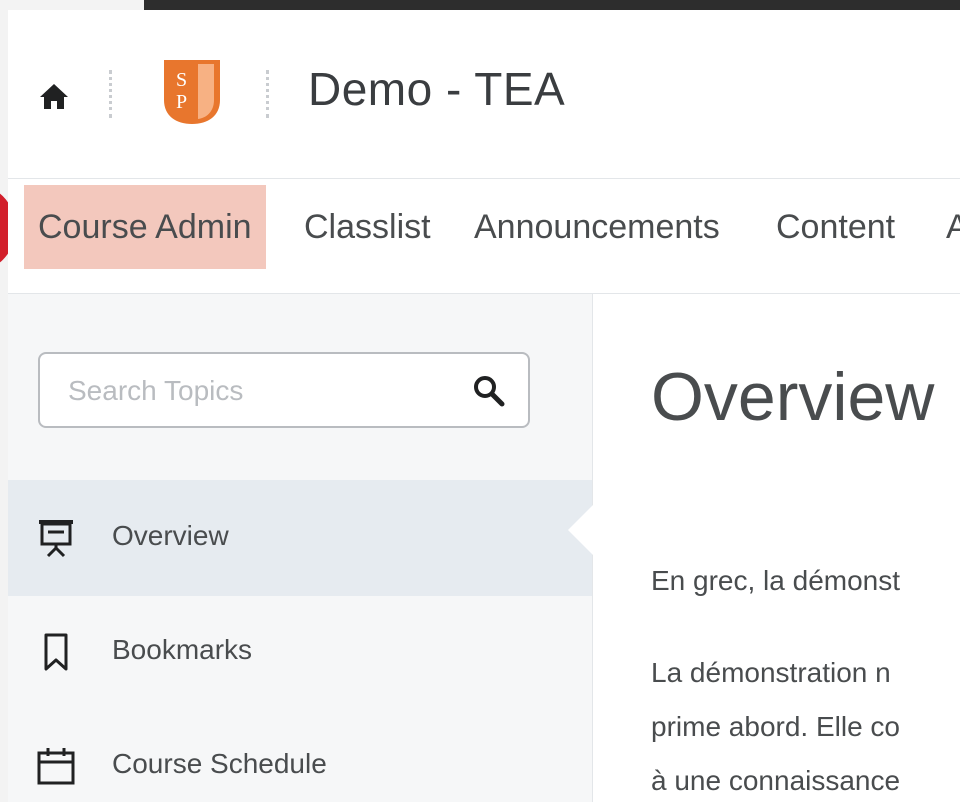  Describe the element at coordinates (581, 530) in the screenshot. I see `active-topic-pointer` at that location.